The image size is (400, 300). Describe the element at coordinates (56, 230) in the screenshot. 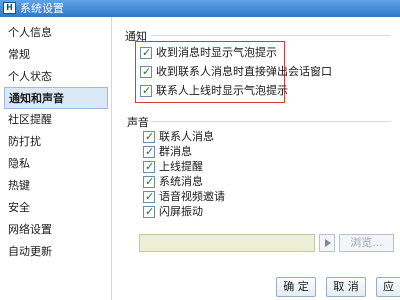

I see `sidebar-item-network: 网络设置` at that location.